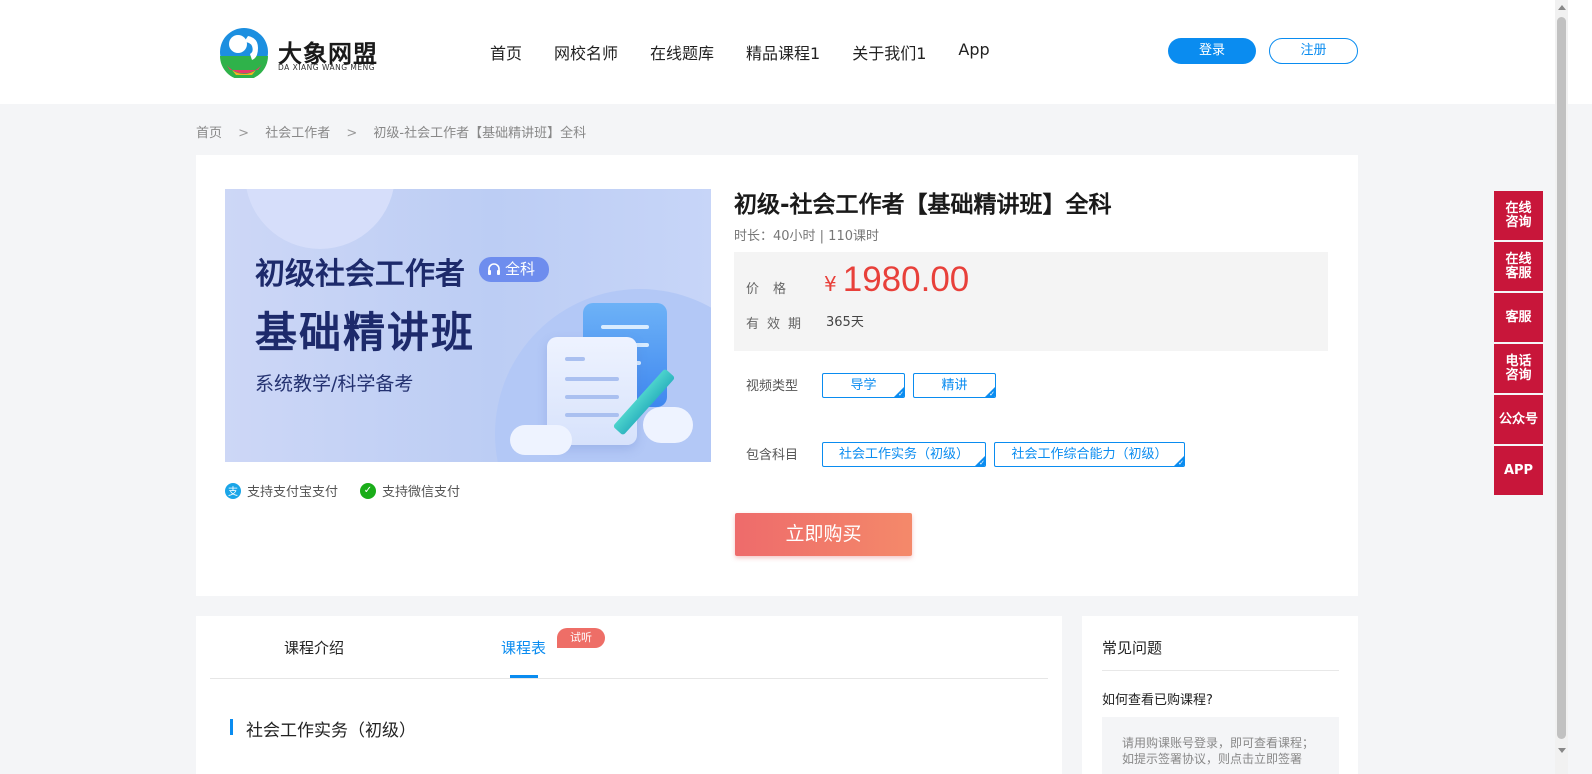 Image resolution: width=1592 pixels, height=774 pixels. Describe the element at coordinates (581, 638) in the screenshot. I see `trial-badge: 试听` at that location.